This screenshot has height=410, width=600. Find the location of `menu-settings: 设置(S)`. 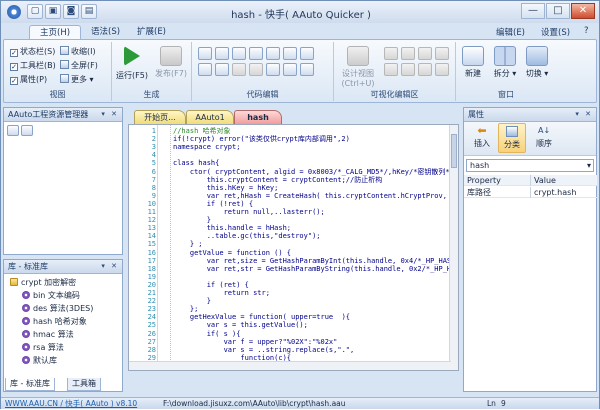

menu-settings: 设置(S) is located at coordinates (555, 32).